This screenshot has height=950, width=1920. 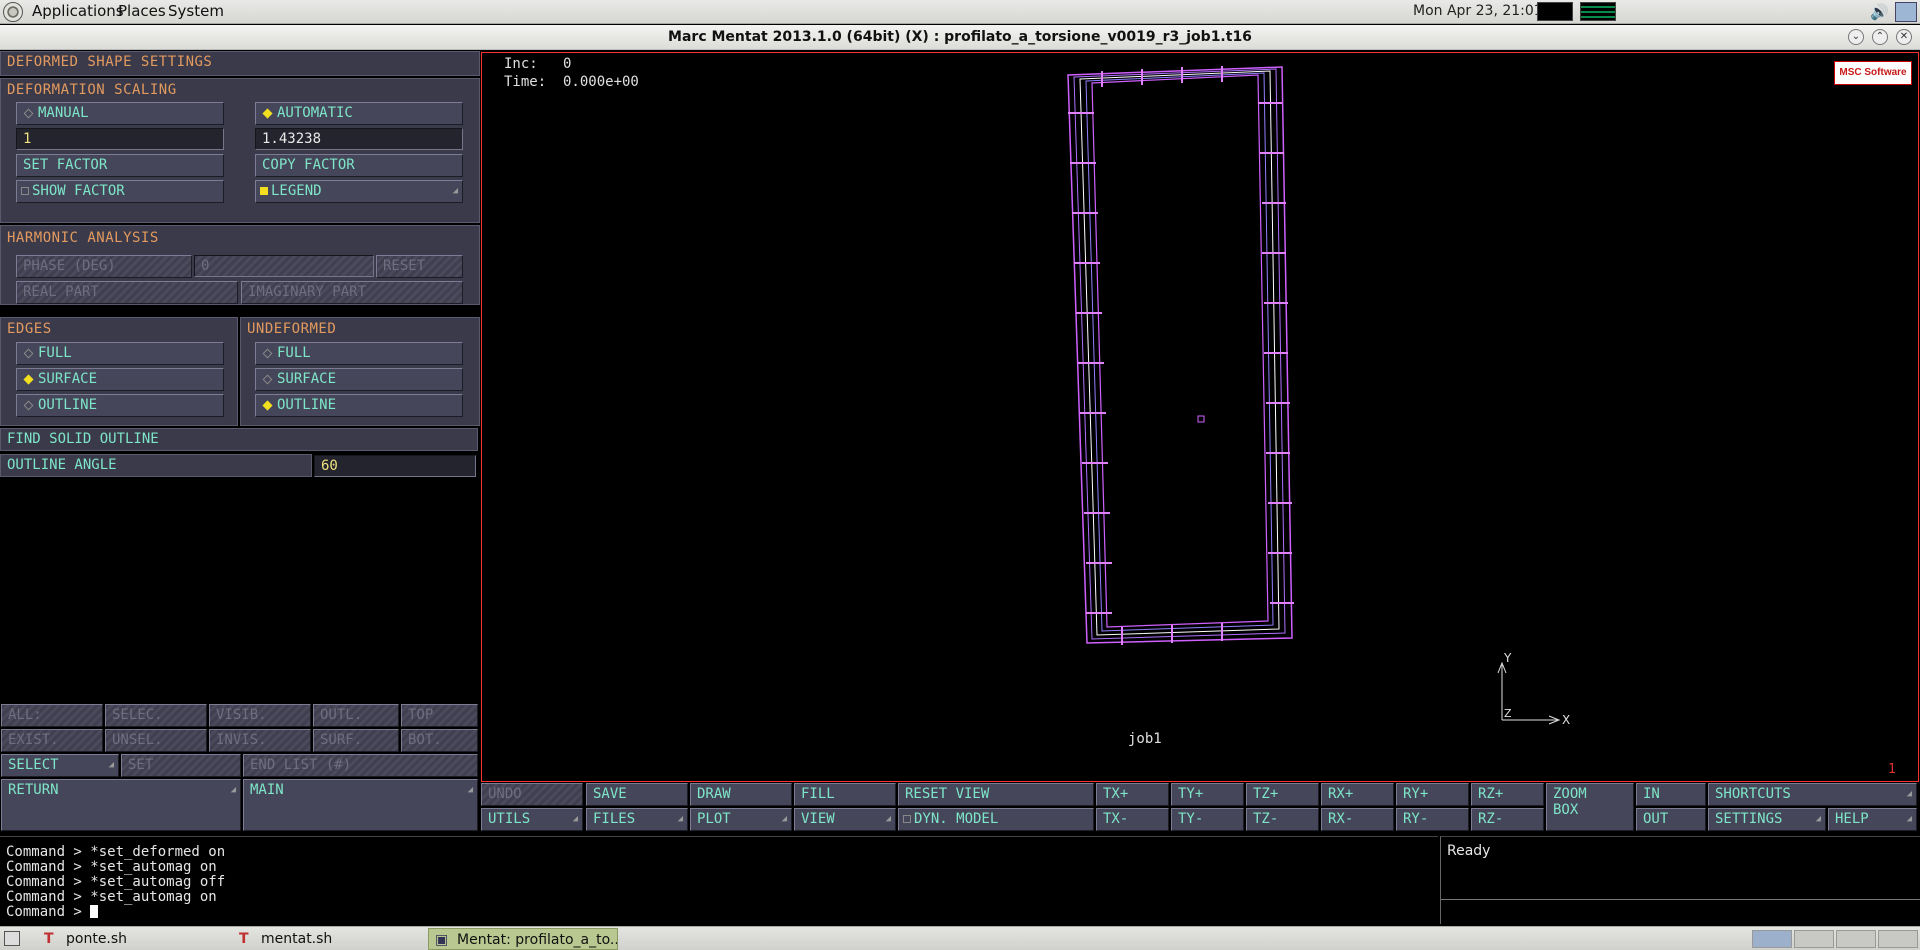 I want to click on outline-angle-button: OUTLINE ANGLE, so click(x=156, y=465).